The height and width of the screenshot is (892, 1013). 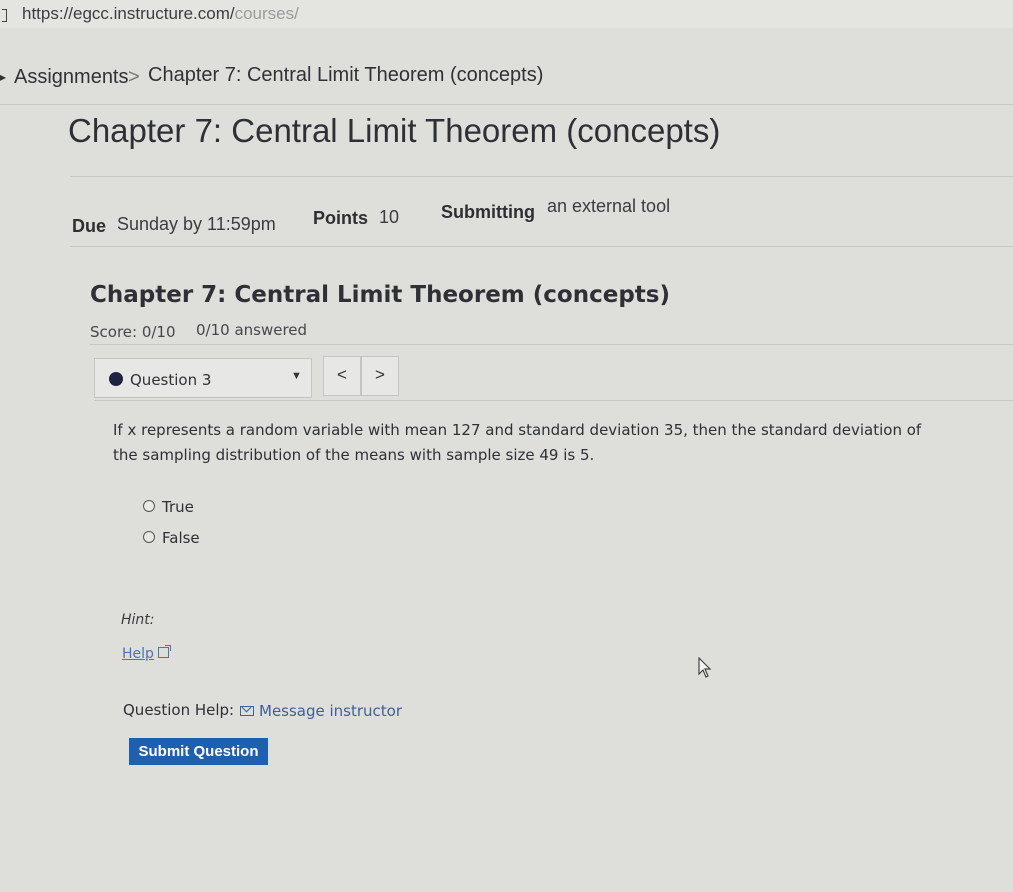 What do you see at coordinates (164, 651) in the screenshot?
I see `external-link-icon` at bounding box center [164, 651].